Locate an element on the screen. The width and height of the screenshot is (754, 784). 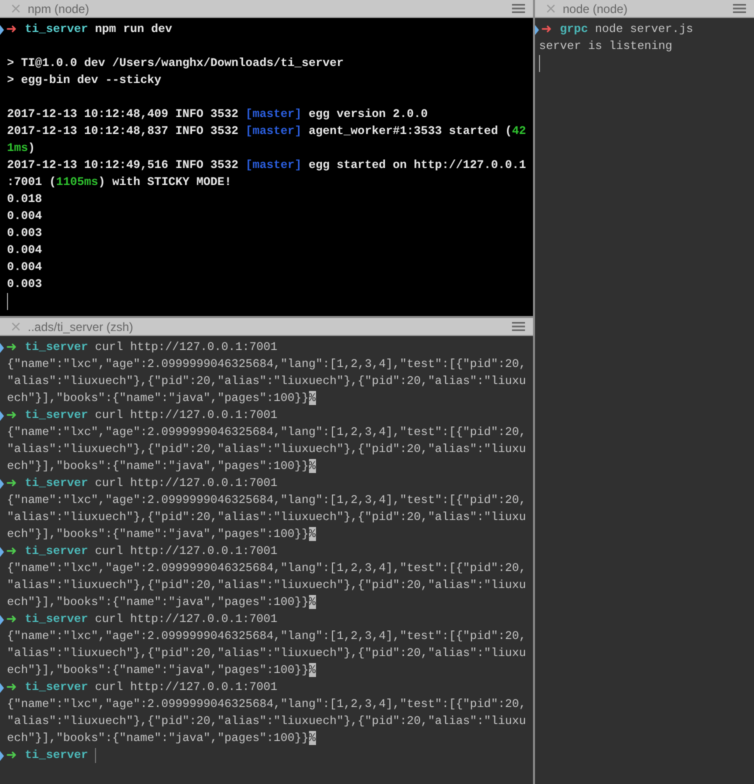
output-line: server is listening is located at coordinates (605, 46).